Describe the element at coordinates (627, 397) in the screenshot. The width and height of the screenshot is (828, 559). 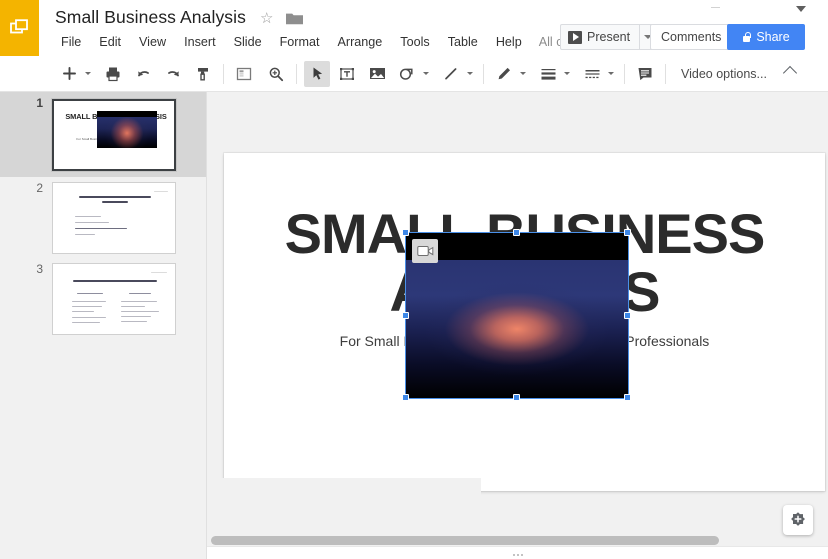
I see `resize-handle-se` at that location.